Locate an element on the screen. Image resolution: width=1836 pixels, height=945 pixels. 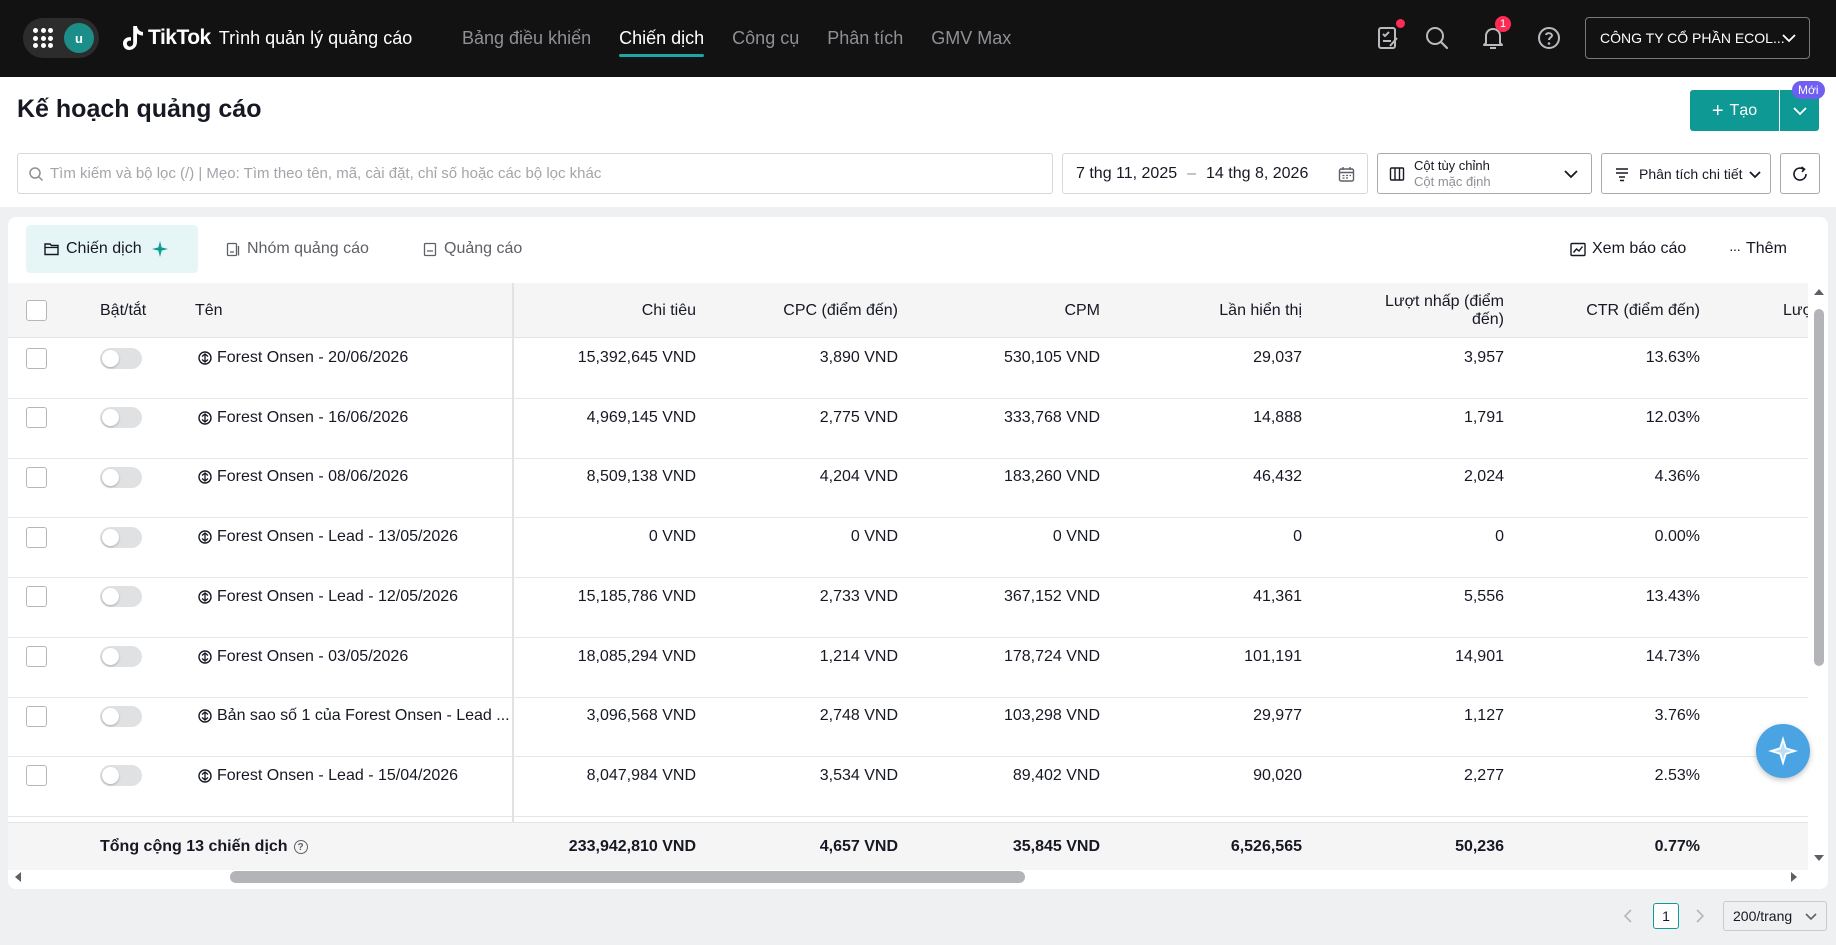
cell-ctr: 14.73% is located at coordinates (1672, 656).